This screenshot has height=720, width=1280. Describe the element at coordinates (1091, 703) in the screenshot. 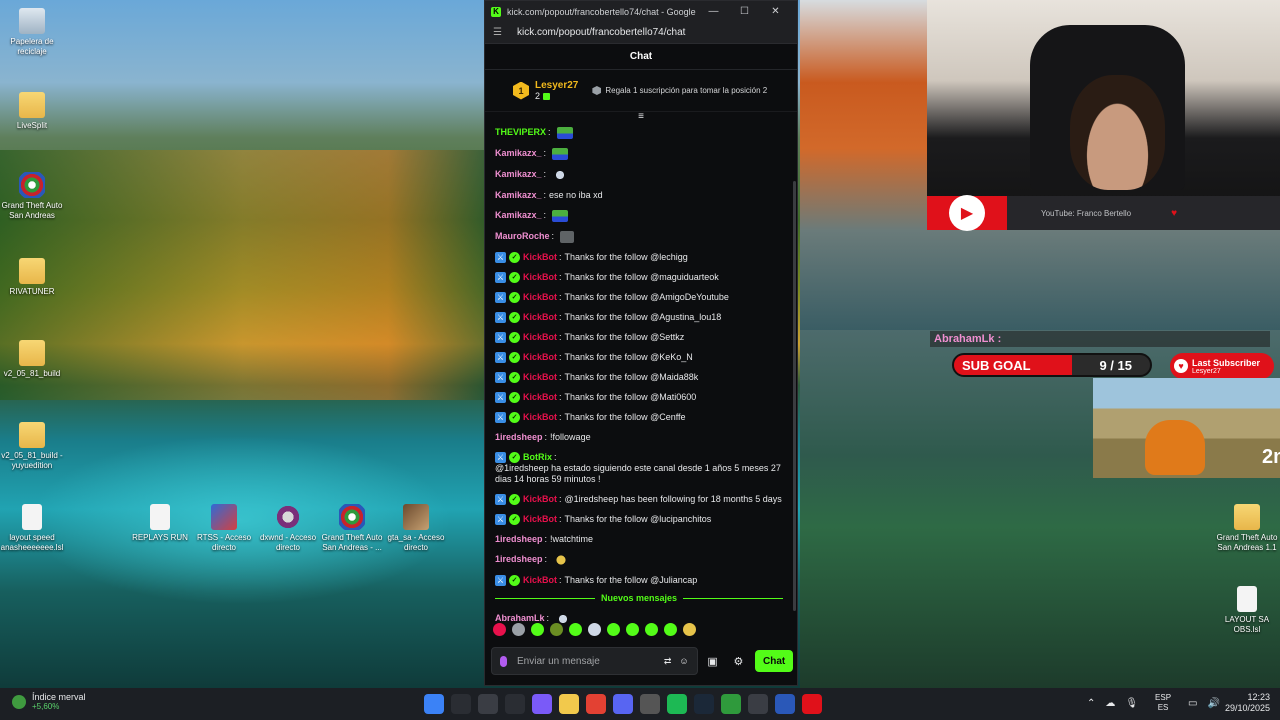

I see `chevron-up-icon: ⌃` at that location.